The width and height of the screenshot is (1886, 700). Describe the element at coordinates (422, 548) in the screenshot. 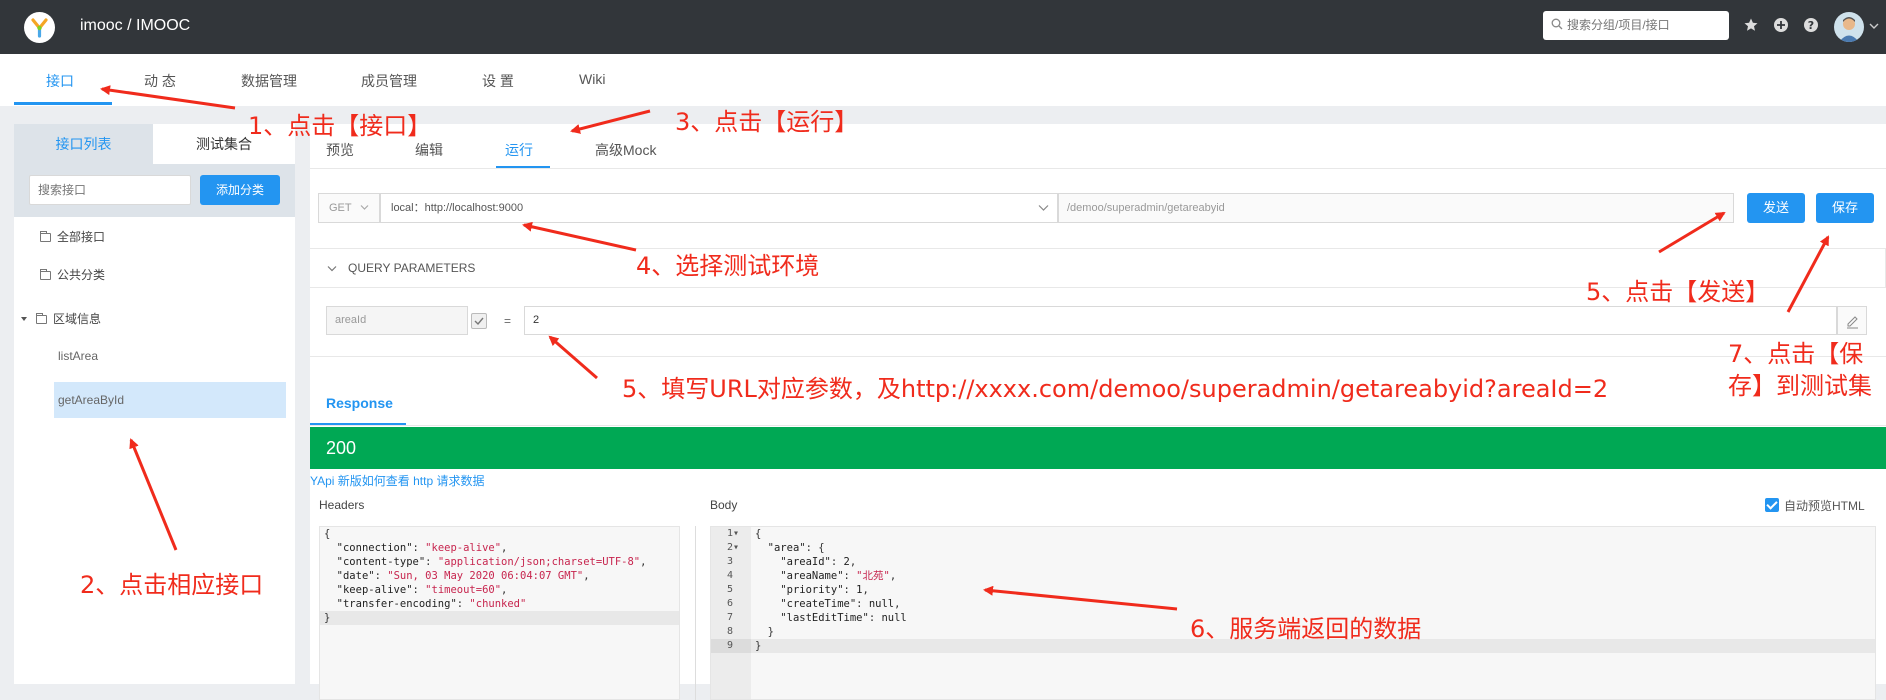

I see `code-line: "connection": "keep-alive",` at that location.